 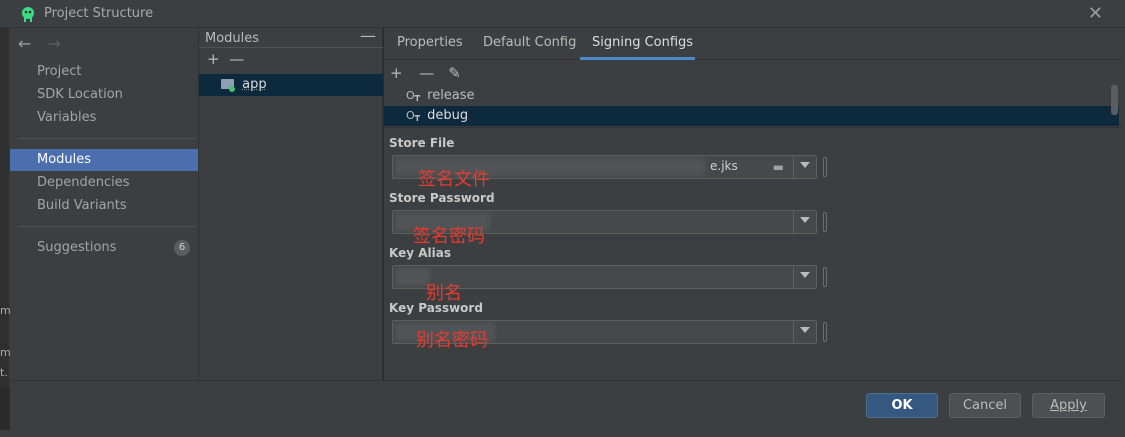 I want to click on tab-properties: Properties, so click(x=430, y=47).